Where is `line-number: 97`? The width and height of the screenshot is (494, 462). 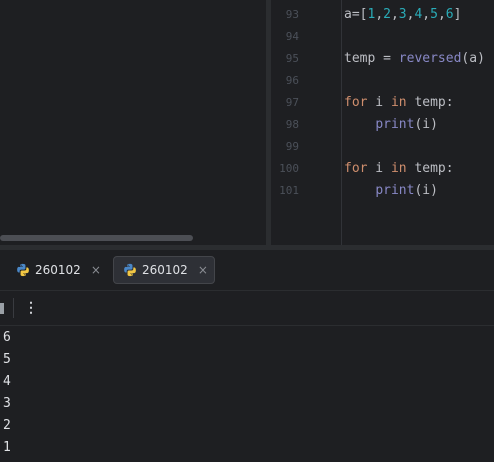
line-number: 97 is located at coordinates (292, 102).